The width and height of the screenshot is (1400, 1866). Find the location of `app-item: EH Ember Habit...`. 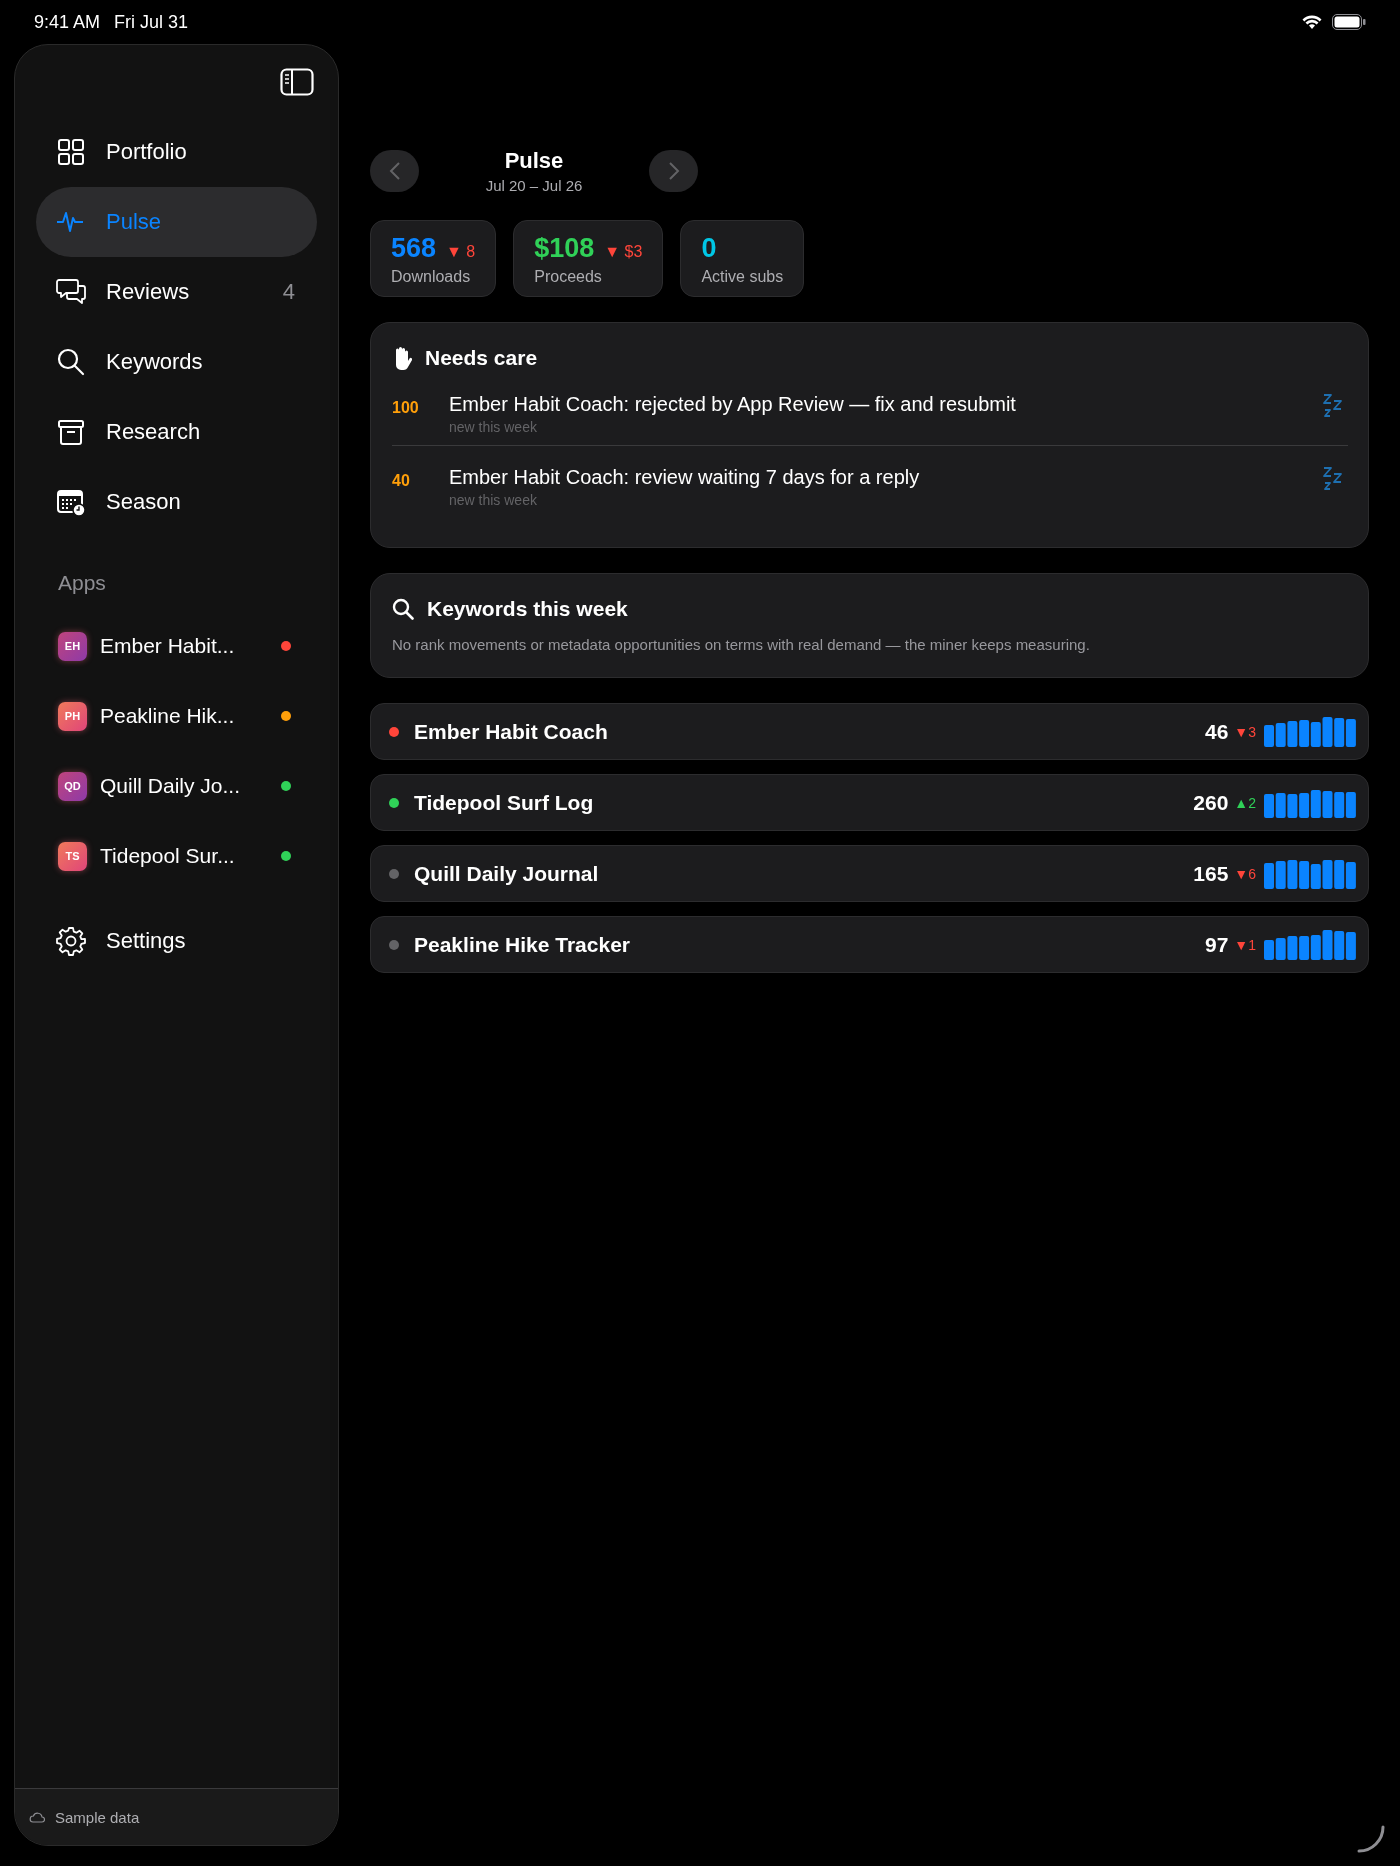

app-item: EH Ember Habit... is located at coordinates (176, 646).